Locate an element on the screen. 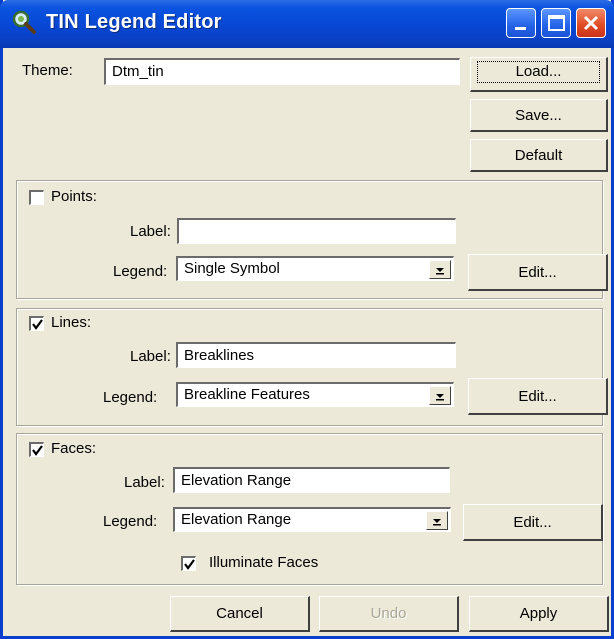  undo-button: Undo is located at coordinates (389, 614).